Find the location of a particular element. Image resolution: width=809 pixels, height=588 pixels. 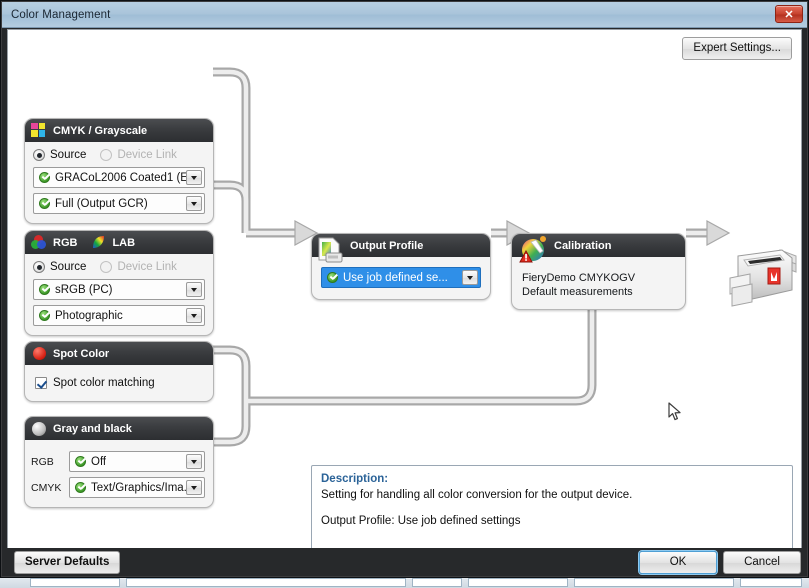

rgb-source-profile-value: sRGB (PC) is located at coordinates (84, 289).